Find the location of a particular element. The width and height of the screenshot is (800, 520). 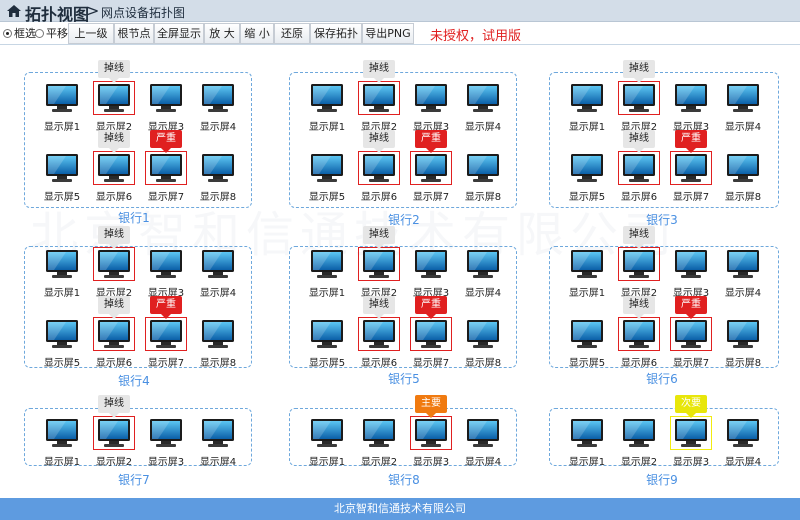

device-label: 显示屏5 is located at coordinates (62, 363).